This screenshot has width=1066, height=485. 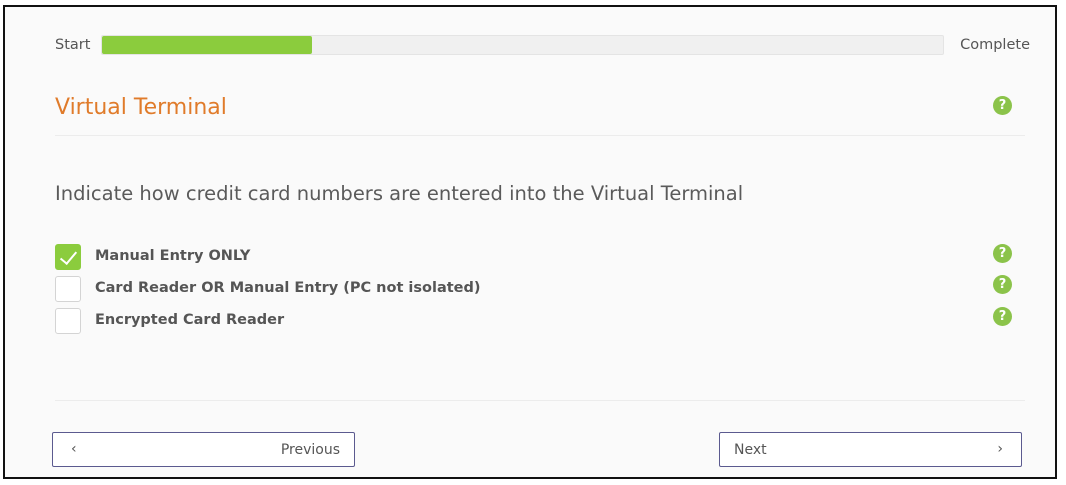 What do you see at coordinates (190, 320) in the screenshot?
I see `option-label: Encrypted Card Reader` at bounding box center [190, 320].